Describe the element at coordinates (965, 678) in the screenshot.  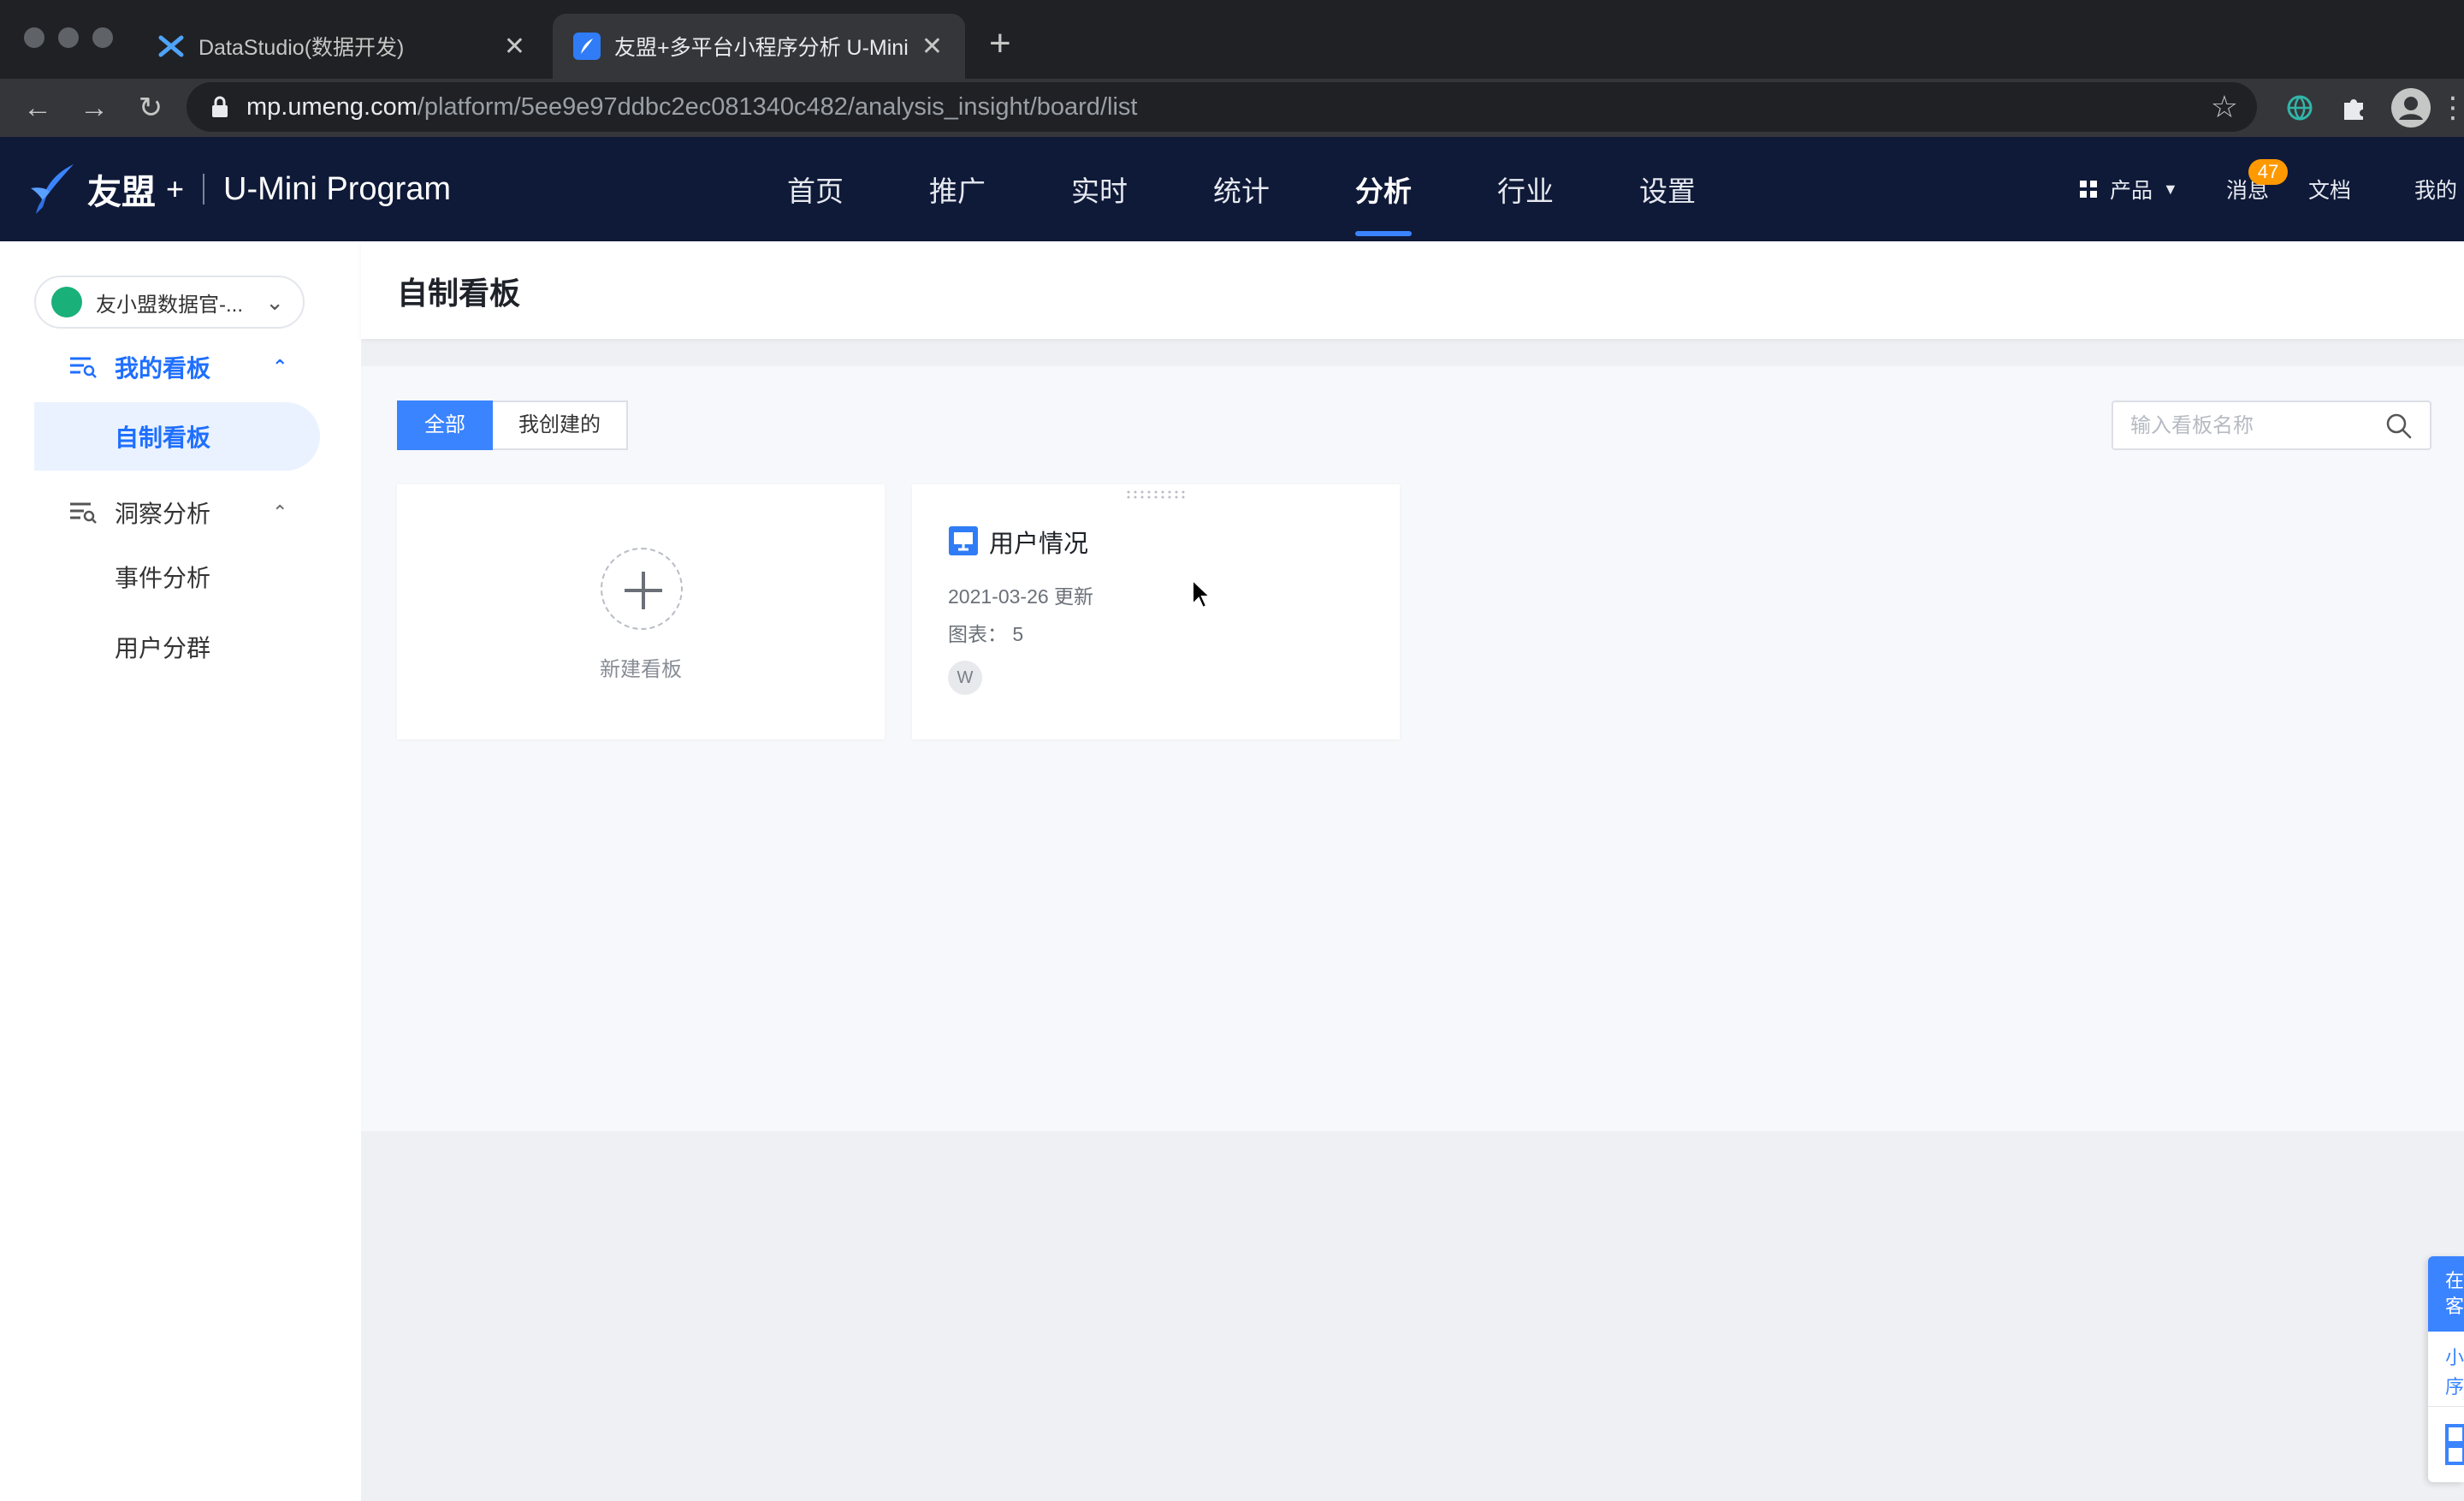
I see `owner-avatar: W` at that location.